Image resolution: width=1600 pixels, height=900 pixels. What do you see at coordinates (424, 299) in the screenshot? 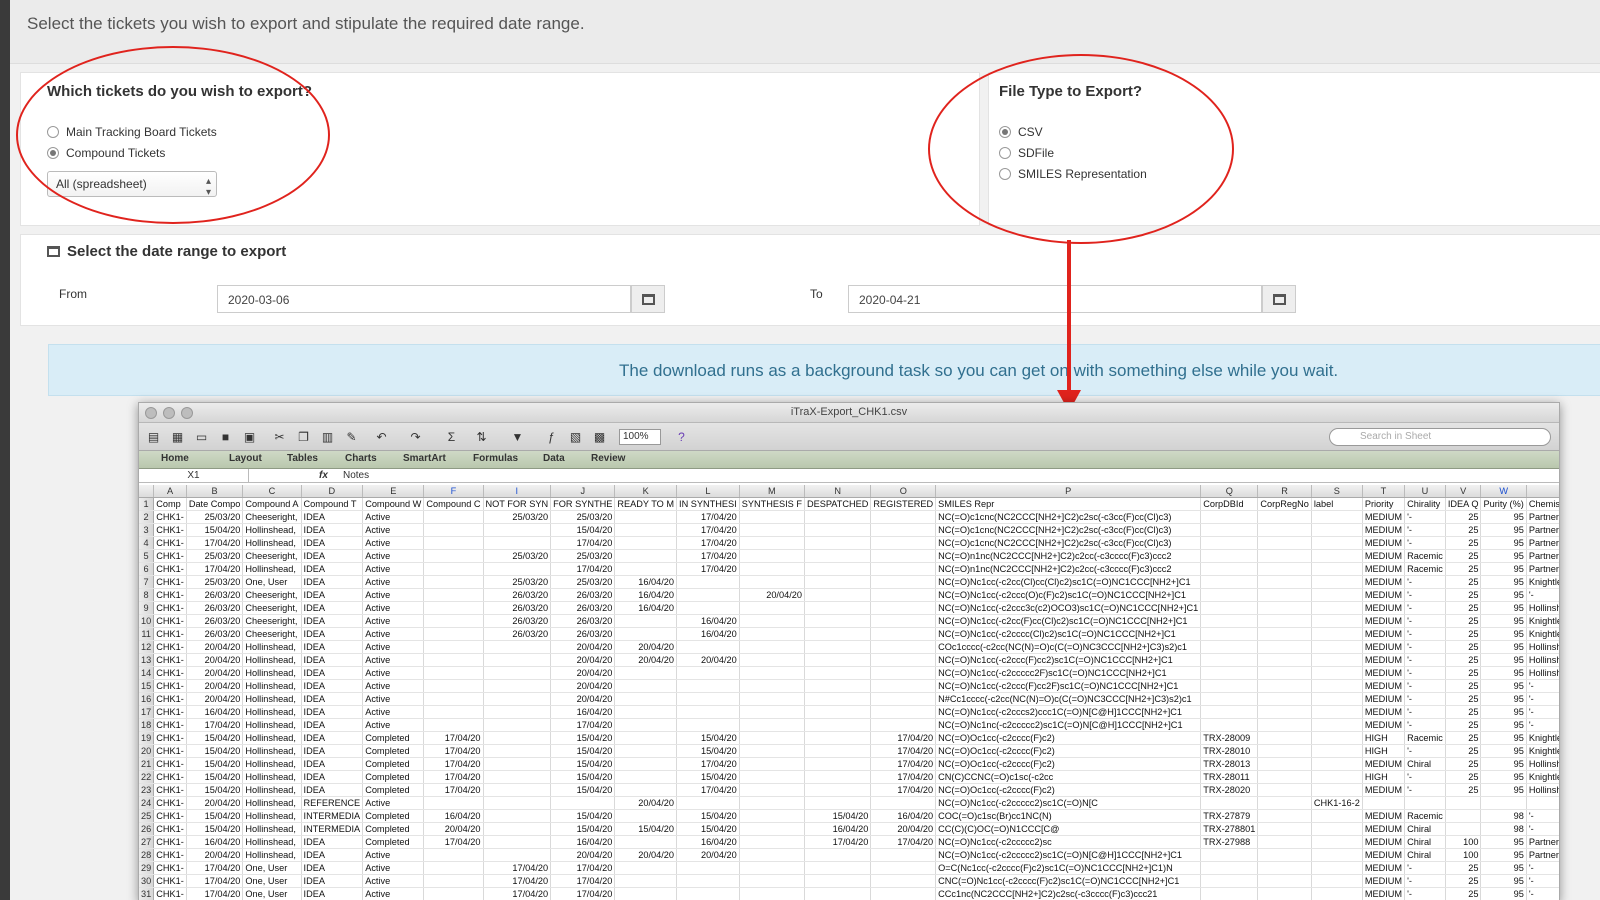
I see `from-date-input: 2020-03-06` at bounding box center [424, 299].